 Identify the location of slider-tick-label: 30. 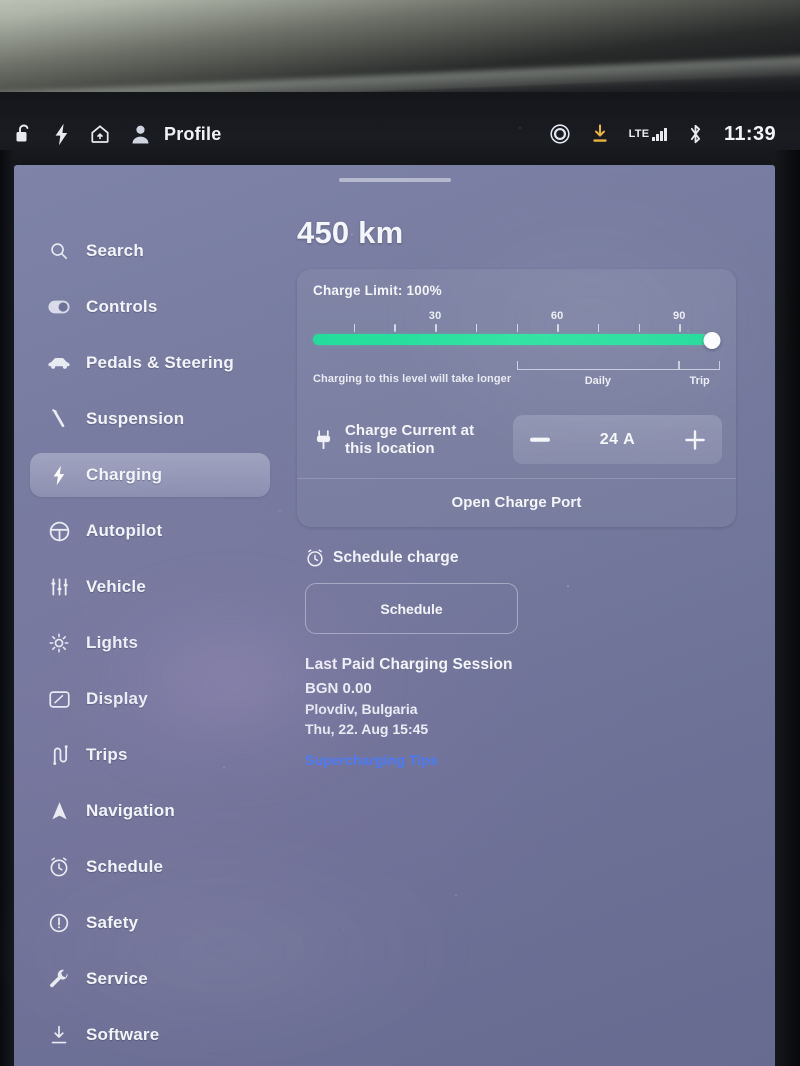
(435, 316).